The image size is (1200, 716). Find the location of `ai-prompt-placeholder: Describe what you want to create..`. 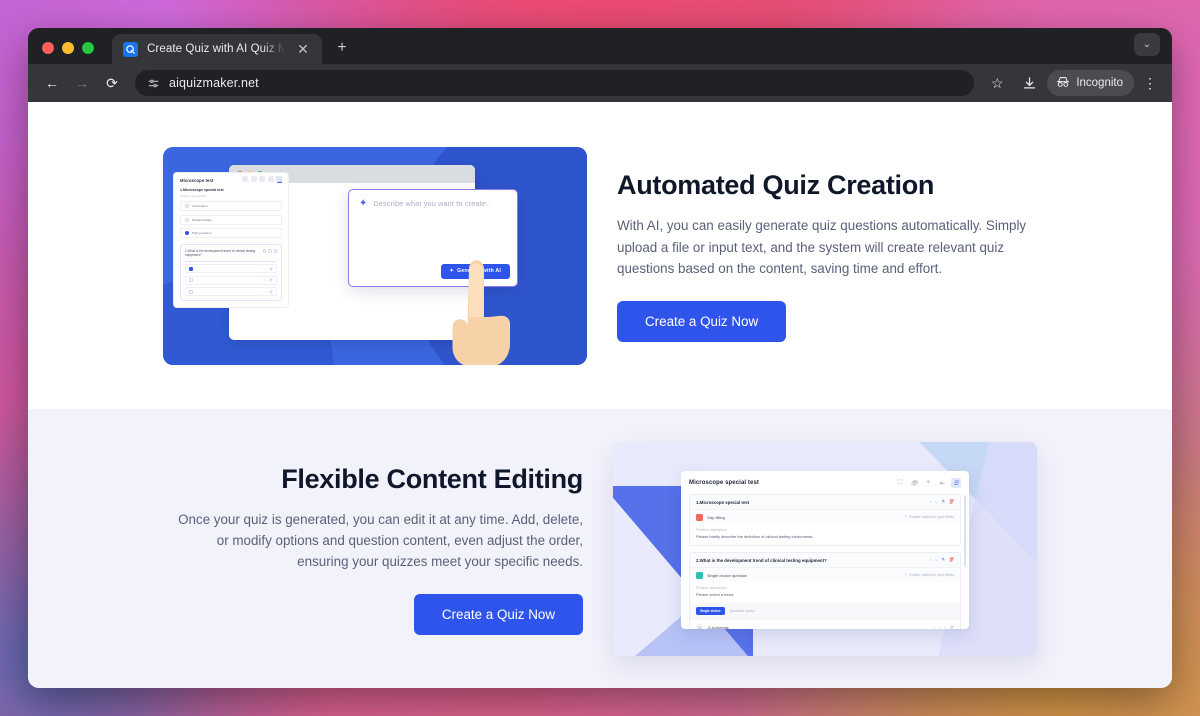

ai-prompt-placeholder: Describe what you want to create.. is located at coordinates (432, 203).